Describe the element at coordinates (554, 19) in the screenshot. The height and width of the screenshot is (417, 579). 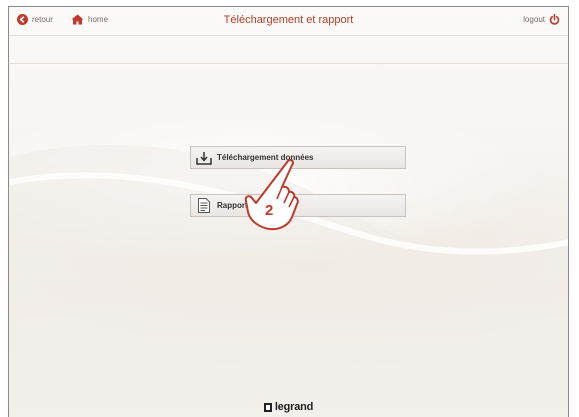
I see `power-icon` at that location.